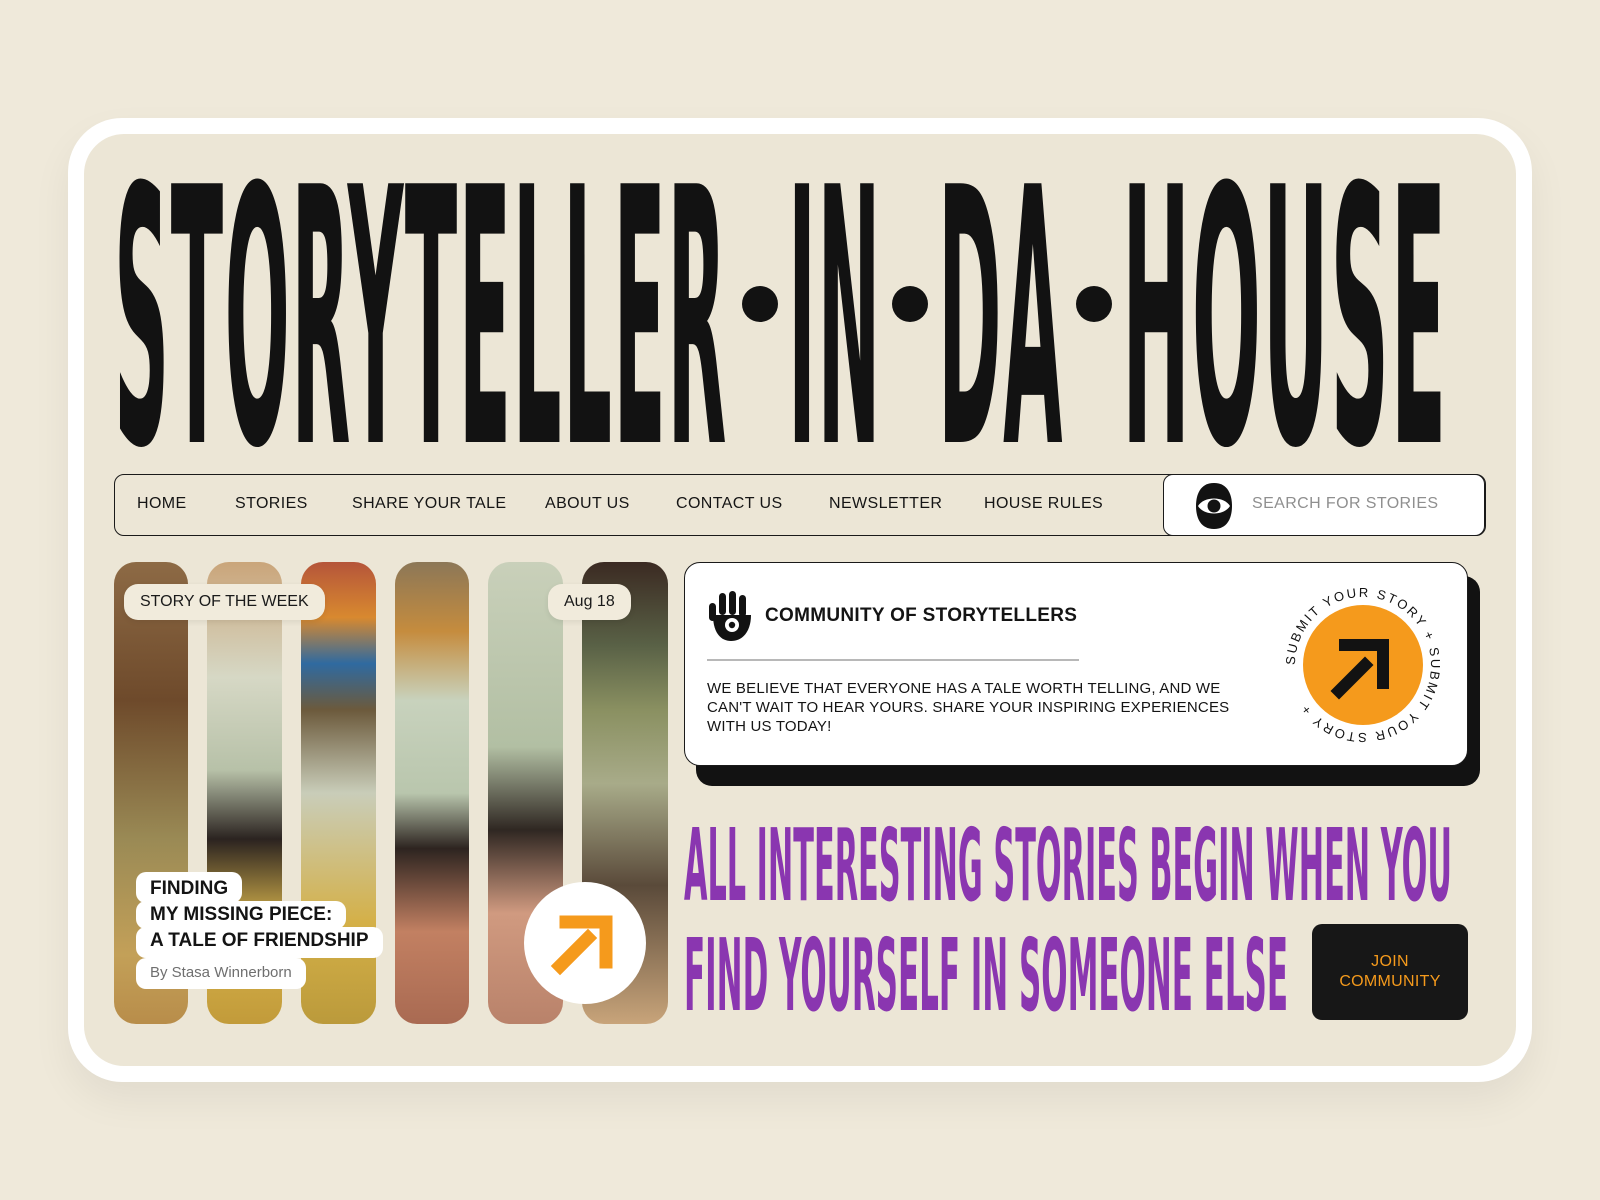 This screenshot has width=1600, height=1200. What do you see at coordinates (1285, 309) in the screenshot?
I see `hero-word-house: HOUSE` at bounding box center [1285, 309].